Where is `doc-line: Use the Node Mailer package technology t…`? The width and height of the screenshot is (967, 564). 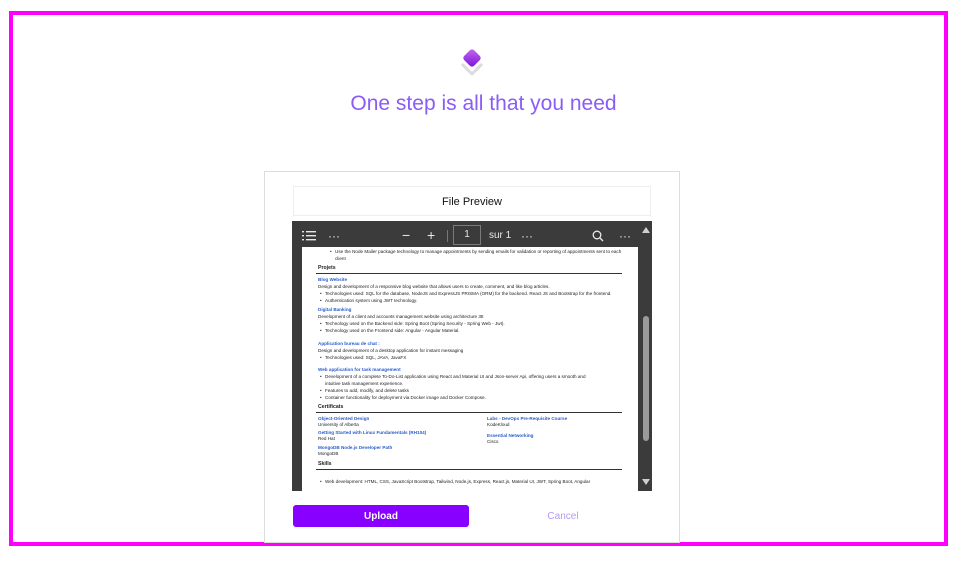 doc-line: Use the Node Mailer package technology t… is located at coordinates (475, 252).